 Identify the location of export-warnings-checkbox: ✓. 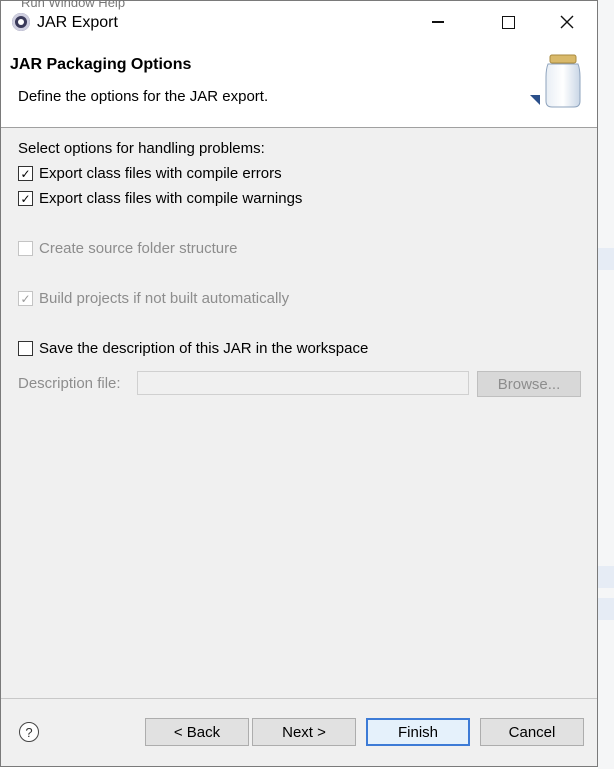
(25, 198).